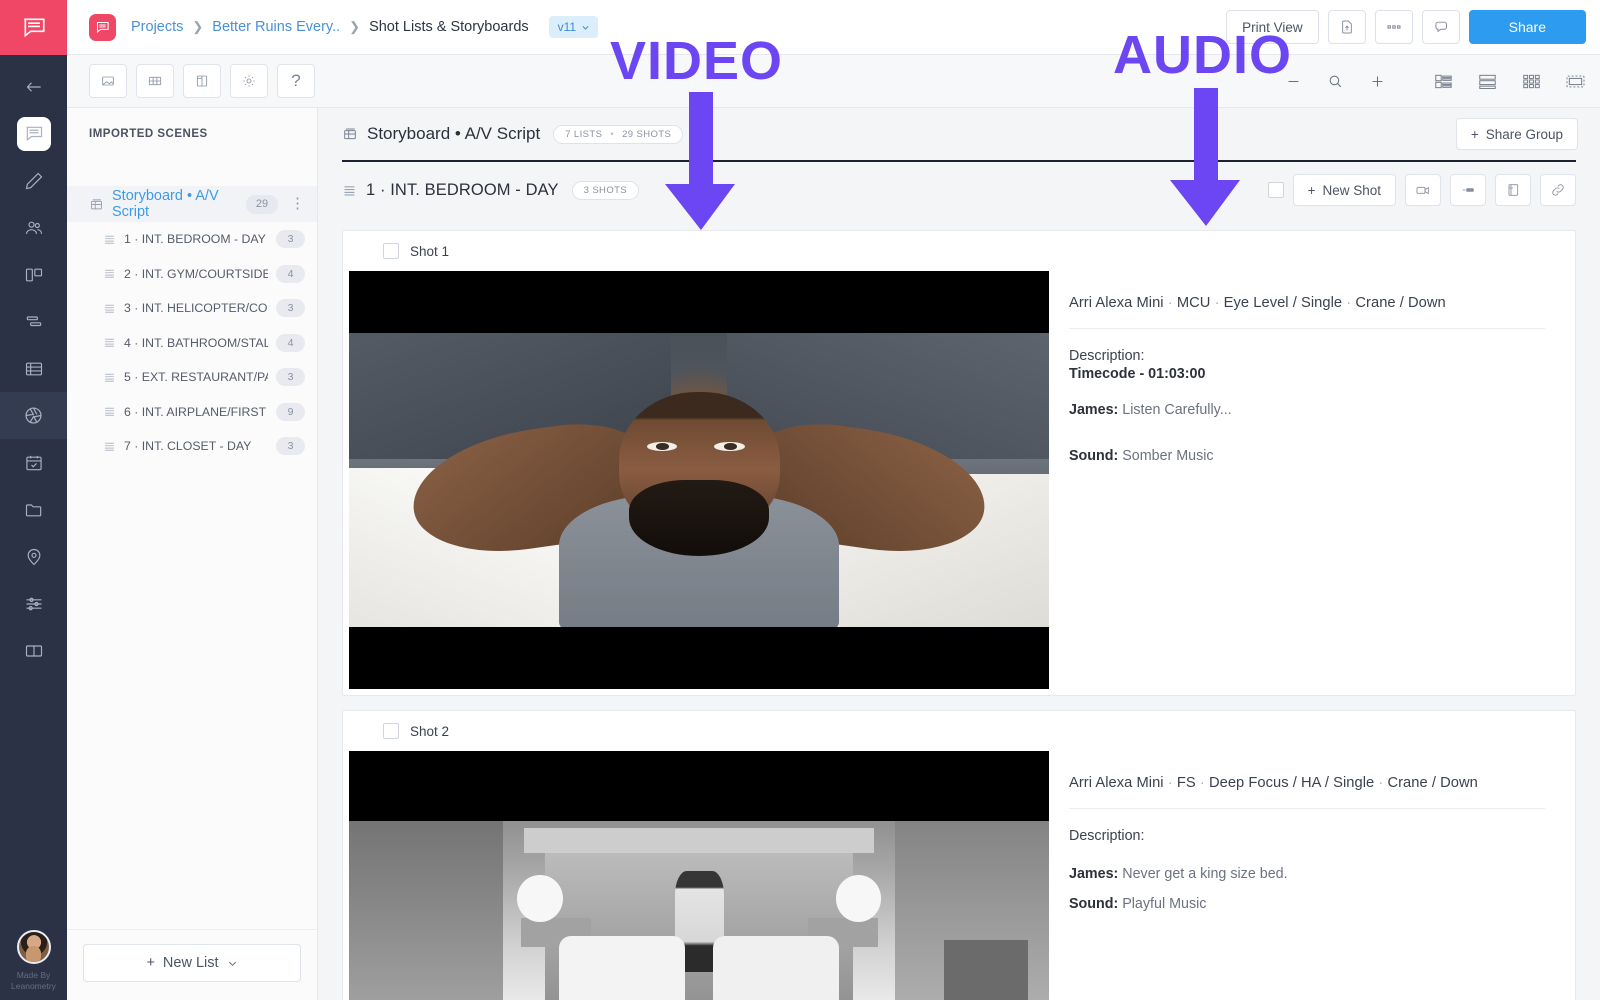 The image size is (1600, 1000). Describe the element at coordinates (109, 412) in the screenshot. I see `scene-list-icon` at that location.